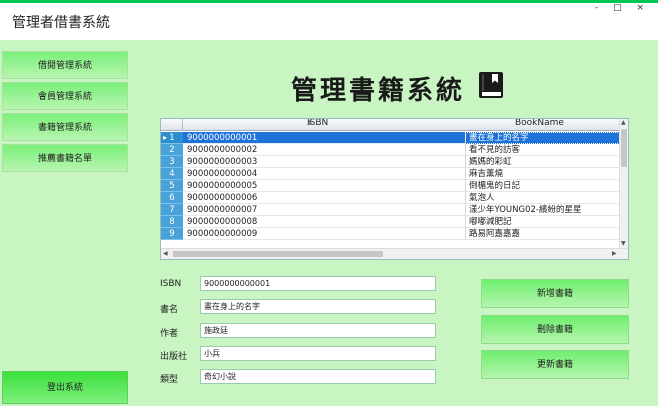 This screenshot has height=406, width=658. I want to click on publisher-field, so click(318, 353).